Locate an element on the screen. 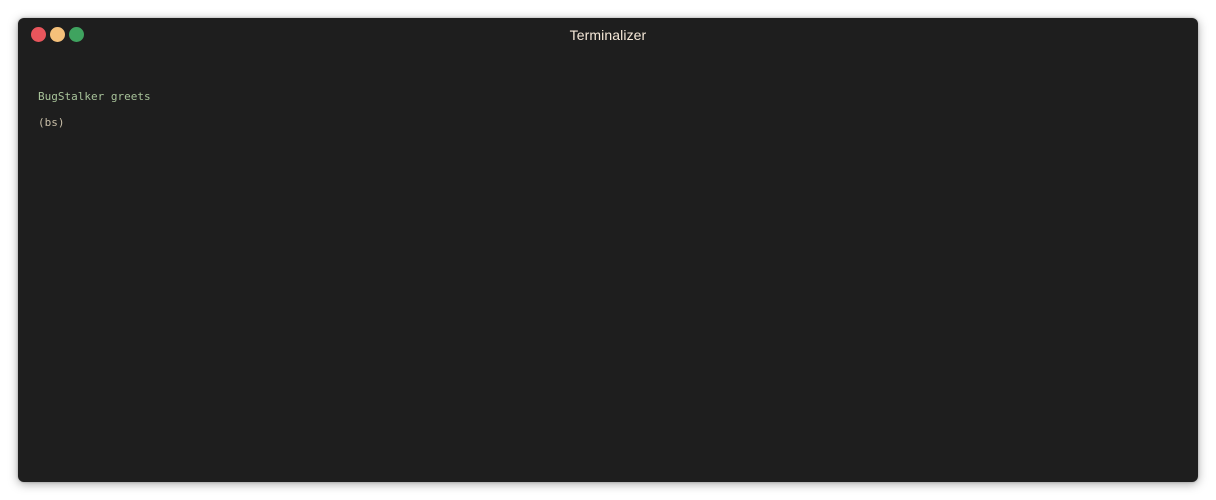 This screenshot has height=500, width=1216. output-line-greeting: BugStalker greets is located at coordinates (94, 96).